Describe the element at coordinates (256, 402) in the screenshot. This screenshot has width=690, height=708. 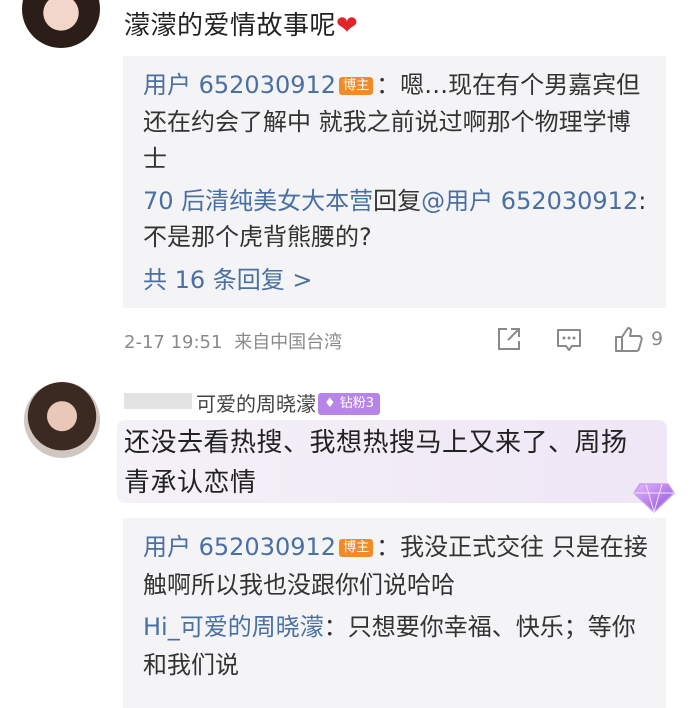
I see `username: 可爱的周晓濛` at that location.